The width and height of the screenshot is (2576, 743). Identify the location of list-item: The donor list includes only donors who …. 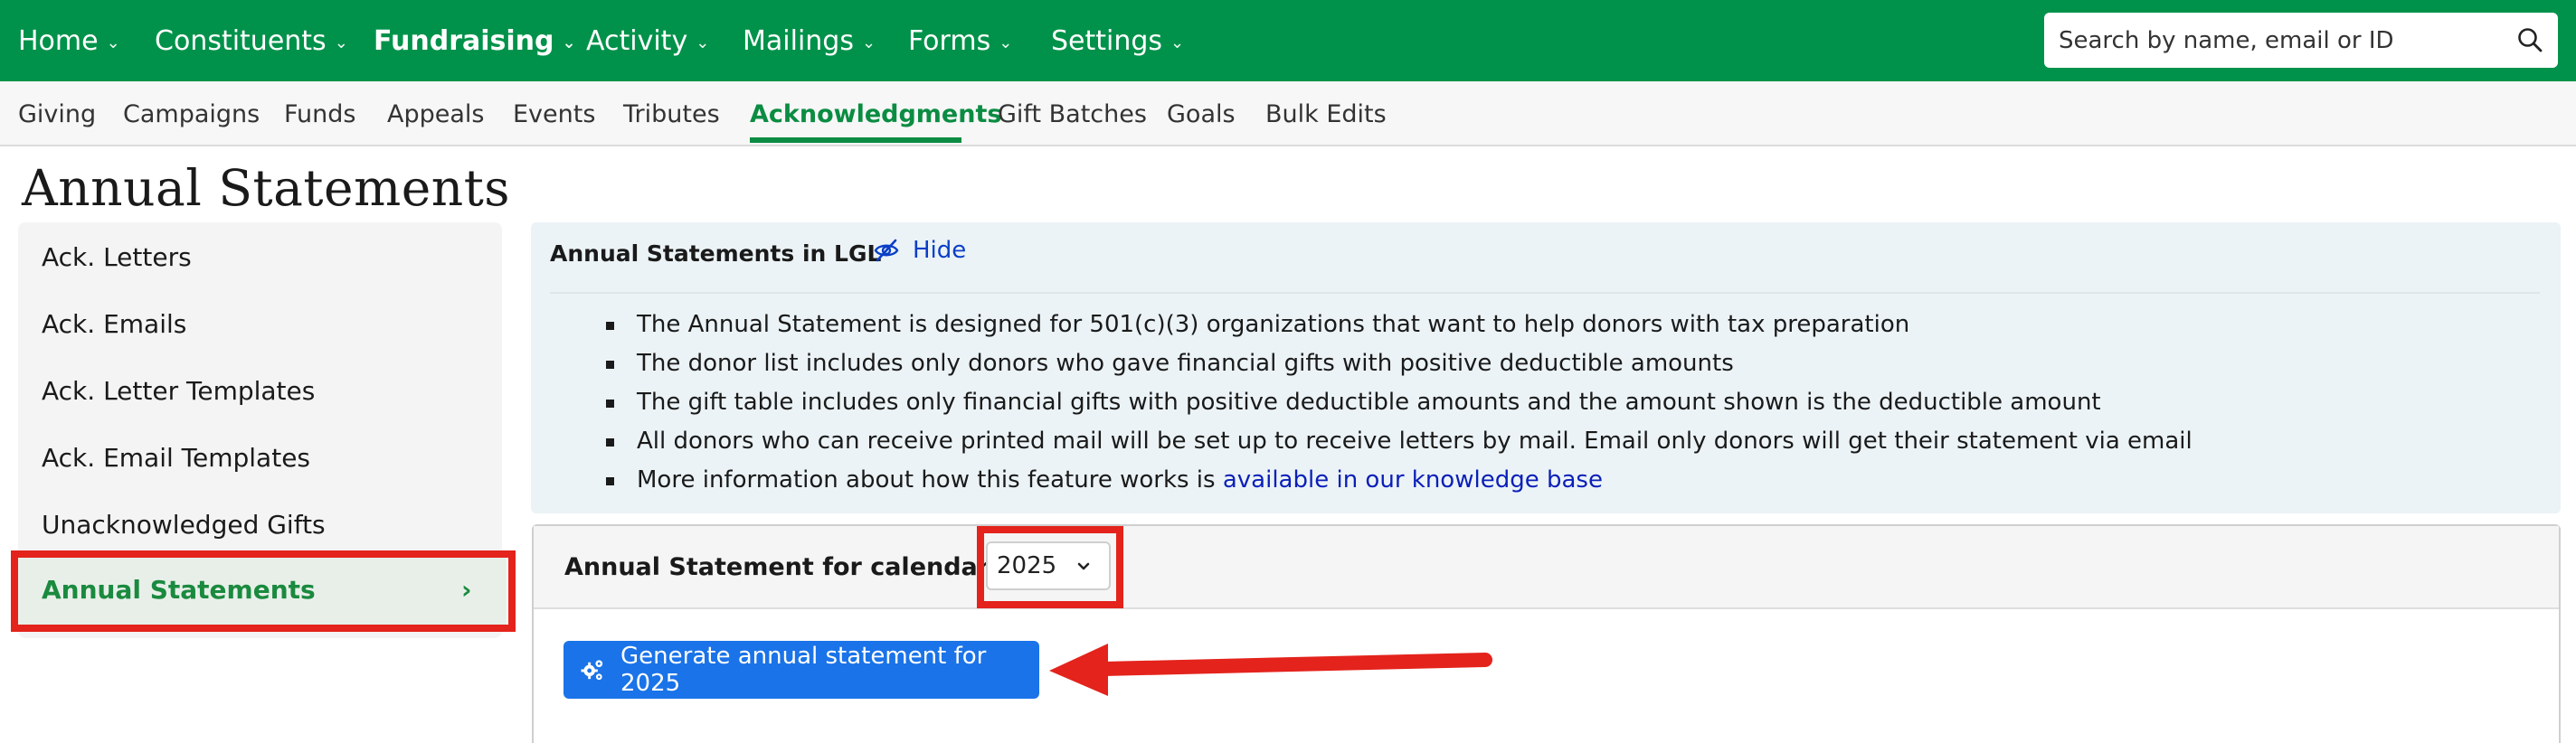
(1399, 363).